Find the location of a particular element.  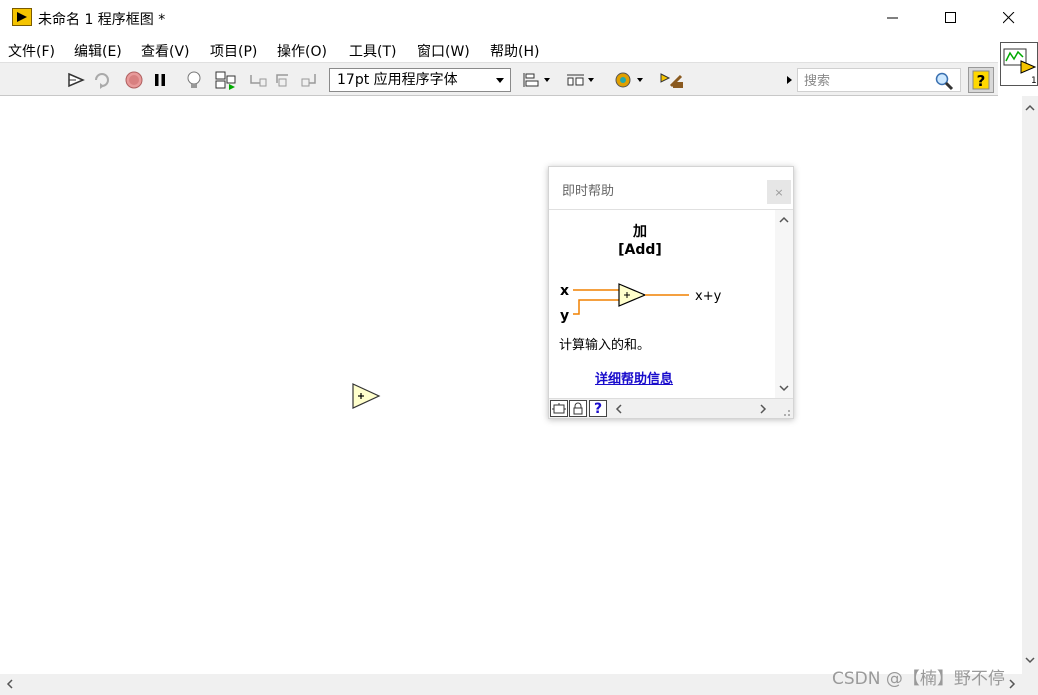

context-help-window: 即时帮助 × 加 [Add] x y x+y 计算输入的和。 详细帮助信息 ? is located at coordinates (671, 292).